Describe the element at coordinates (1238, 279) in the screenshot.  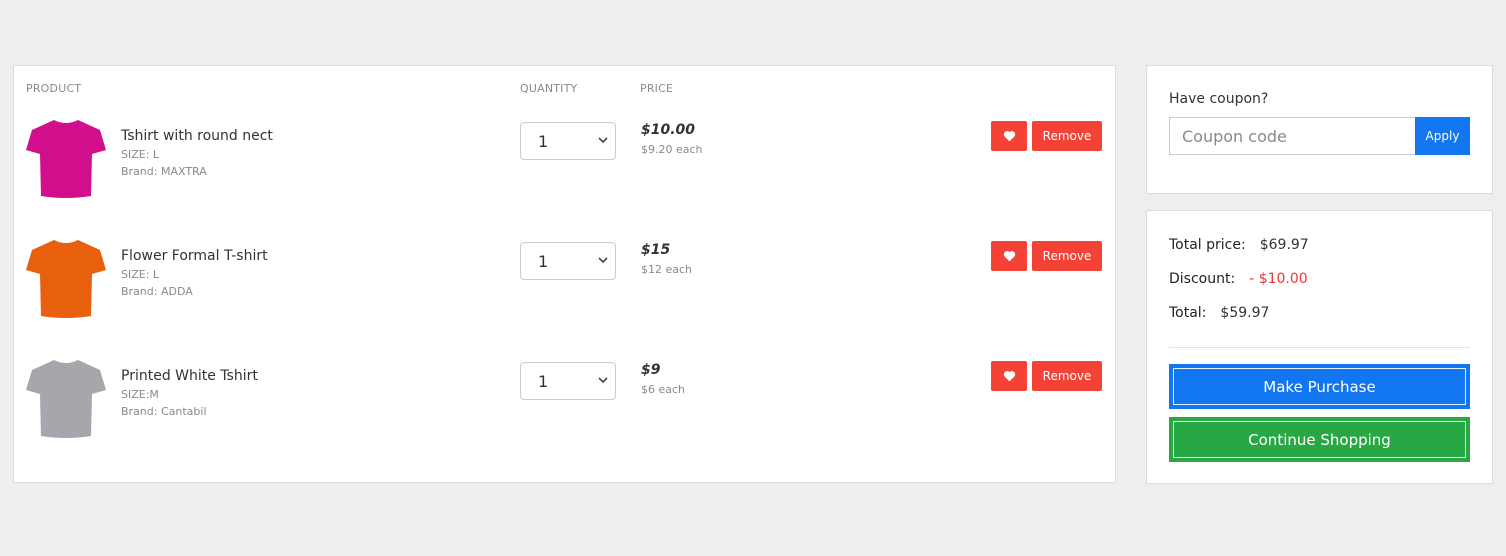
I see `discount-line: Discount: - $10.00` at that location.